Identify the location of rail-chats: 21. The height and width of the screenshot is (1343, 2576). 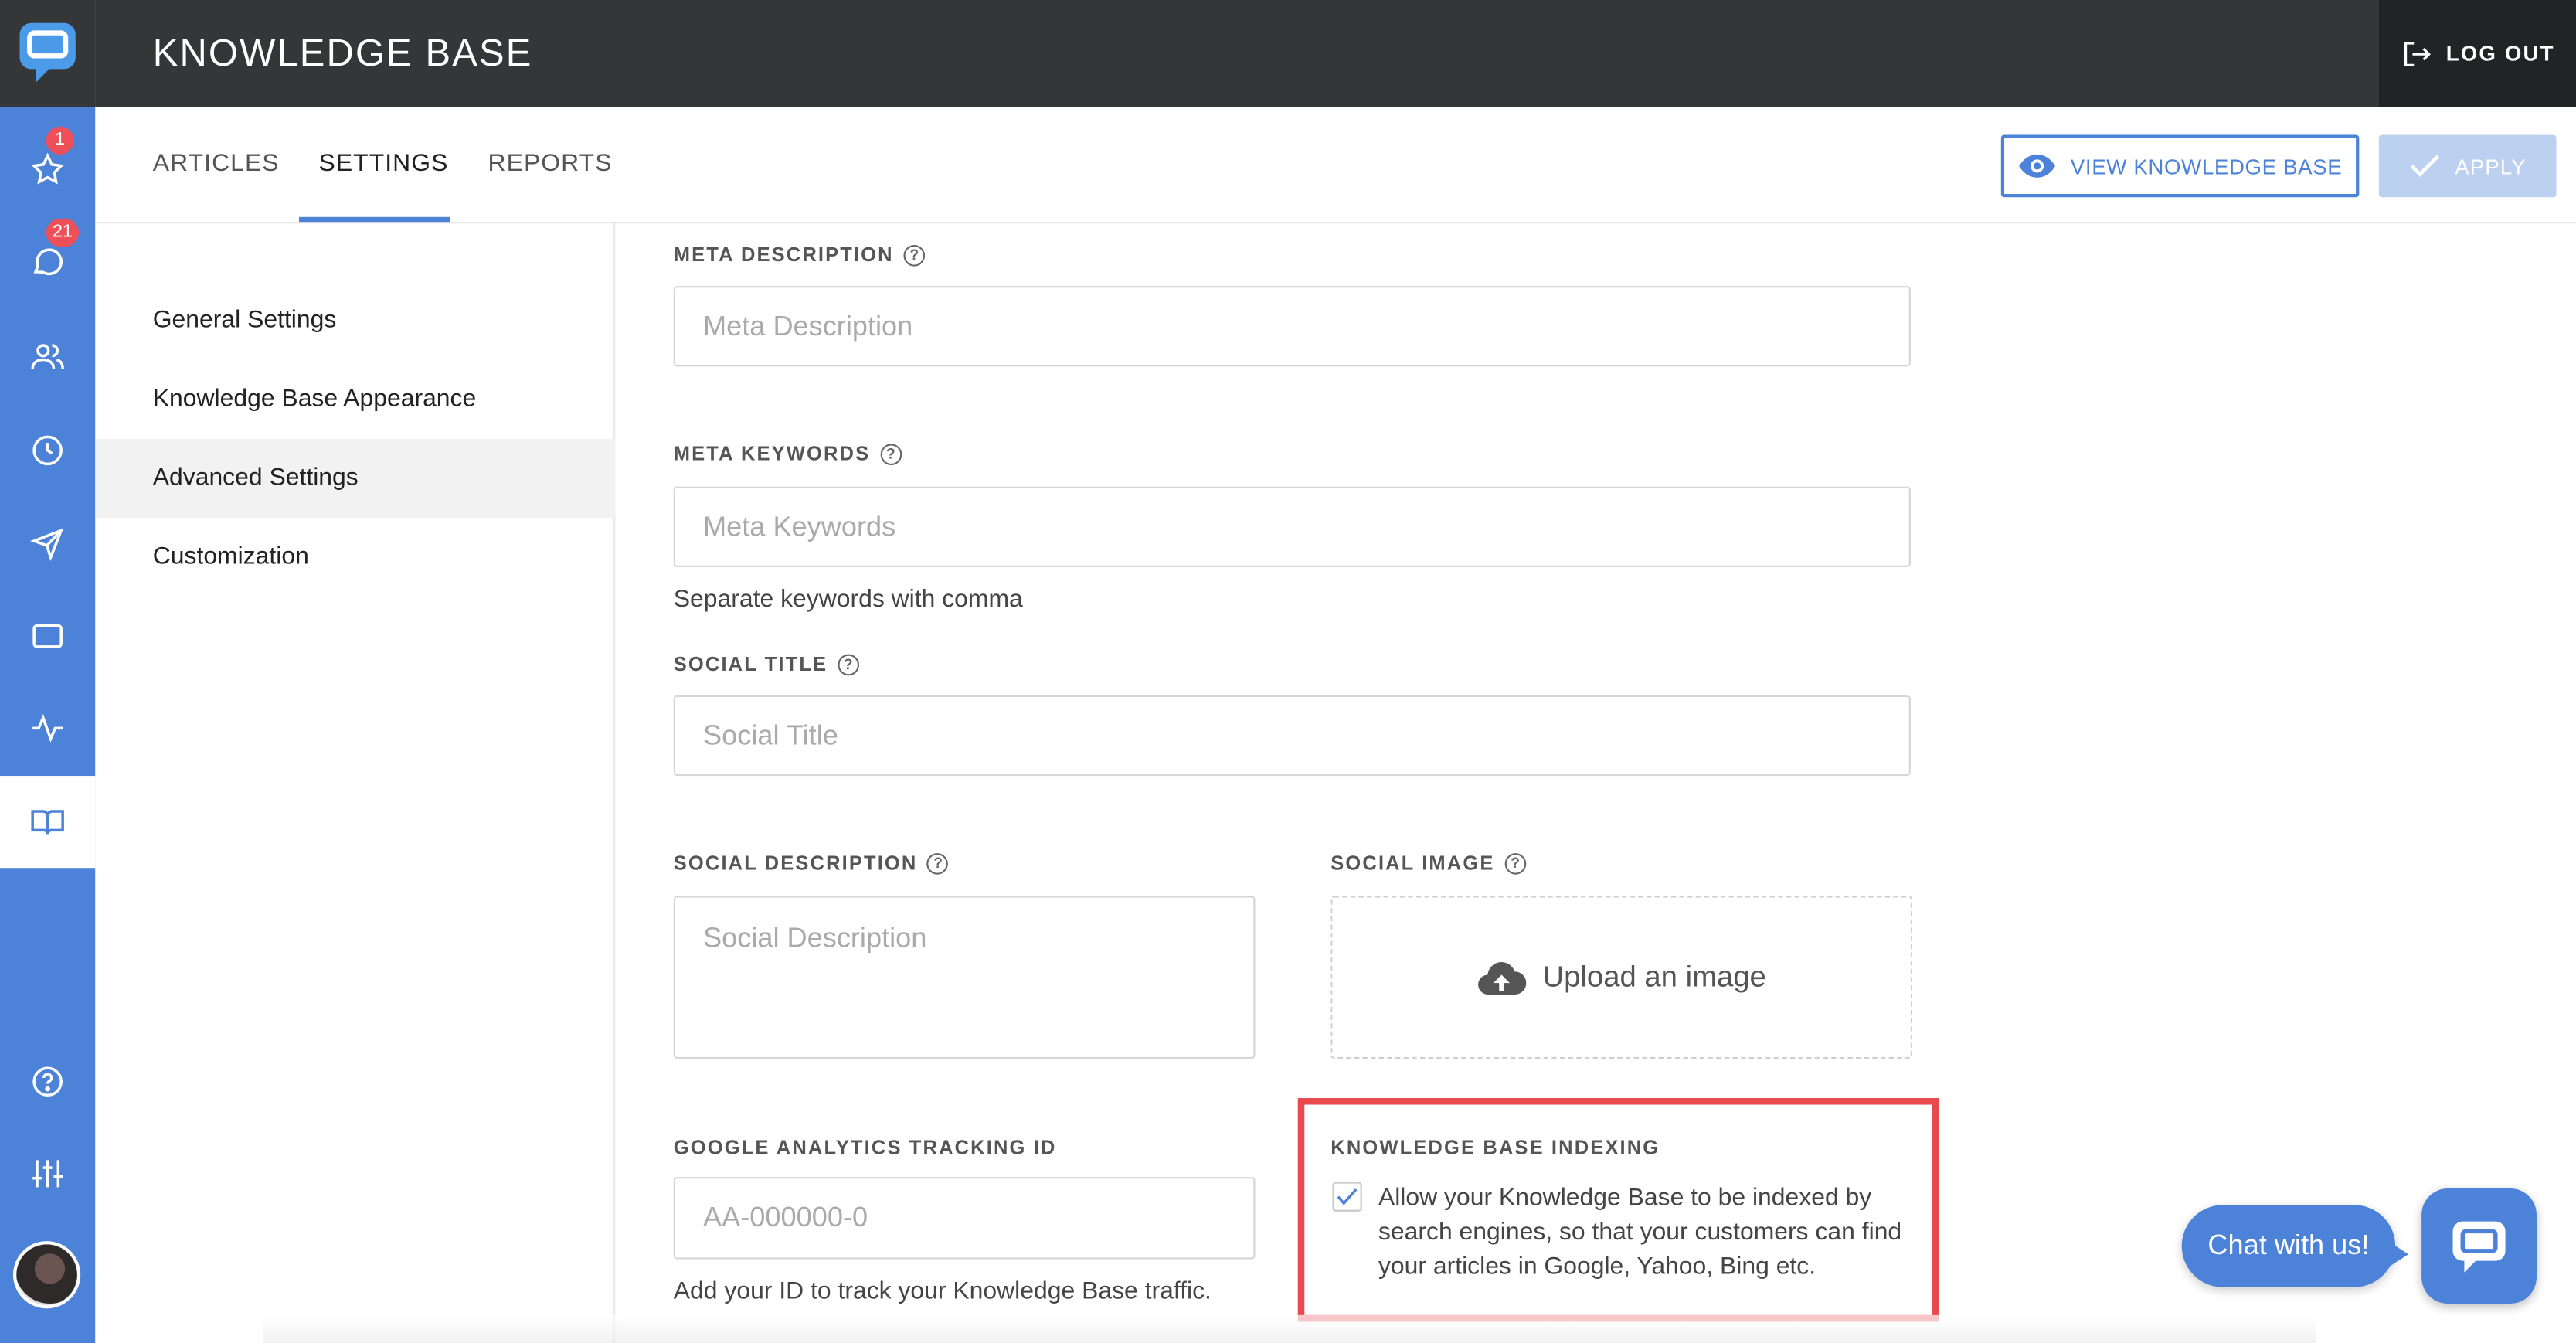
(47, 262).